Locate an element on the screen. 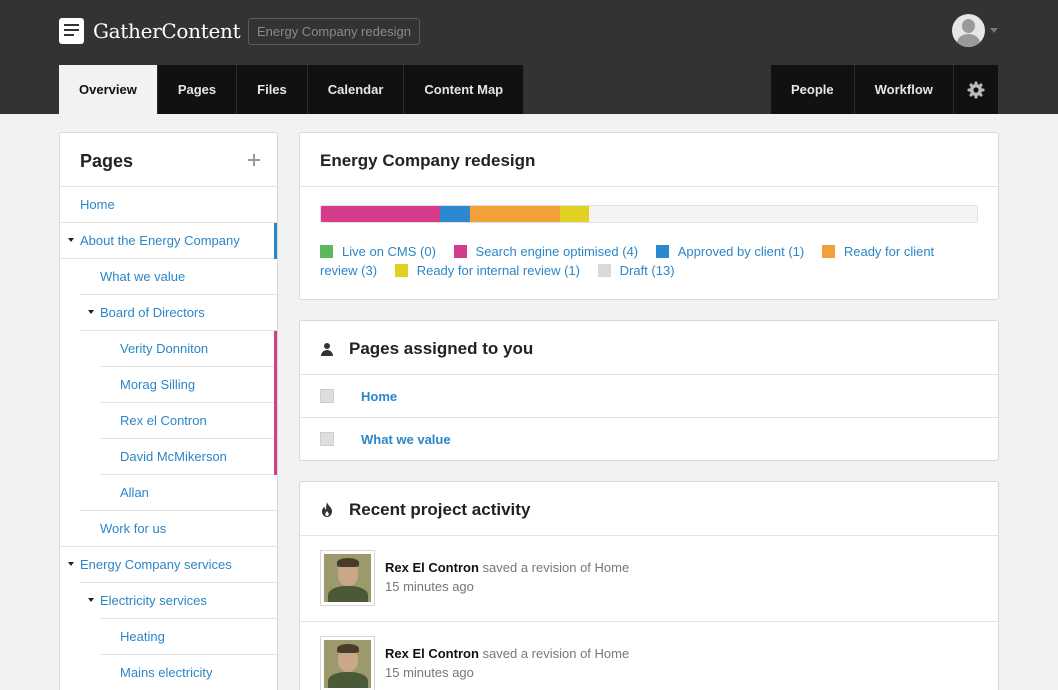 The height and width of the screenshot is (690, 1058). tab-calendar: Calendar is located at coordinates (356, 89).